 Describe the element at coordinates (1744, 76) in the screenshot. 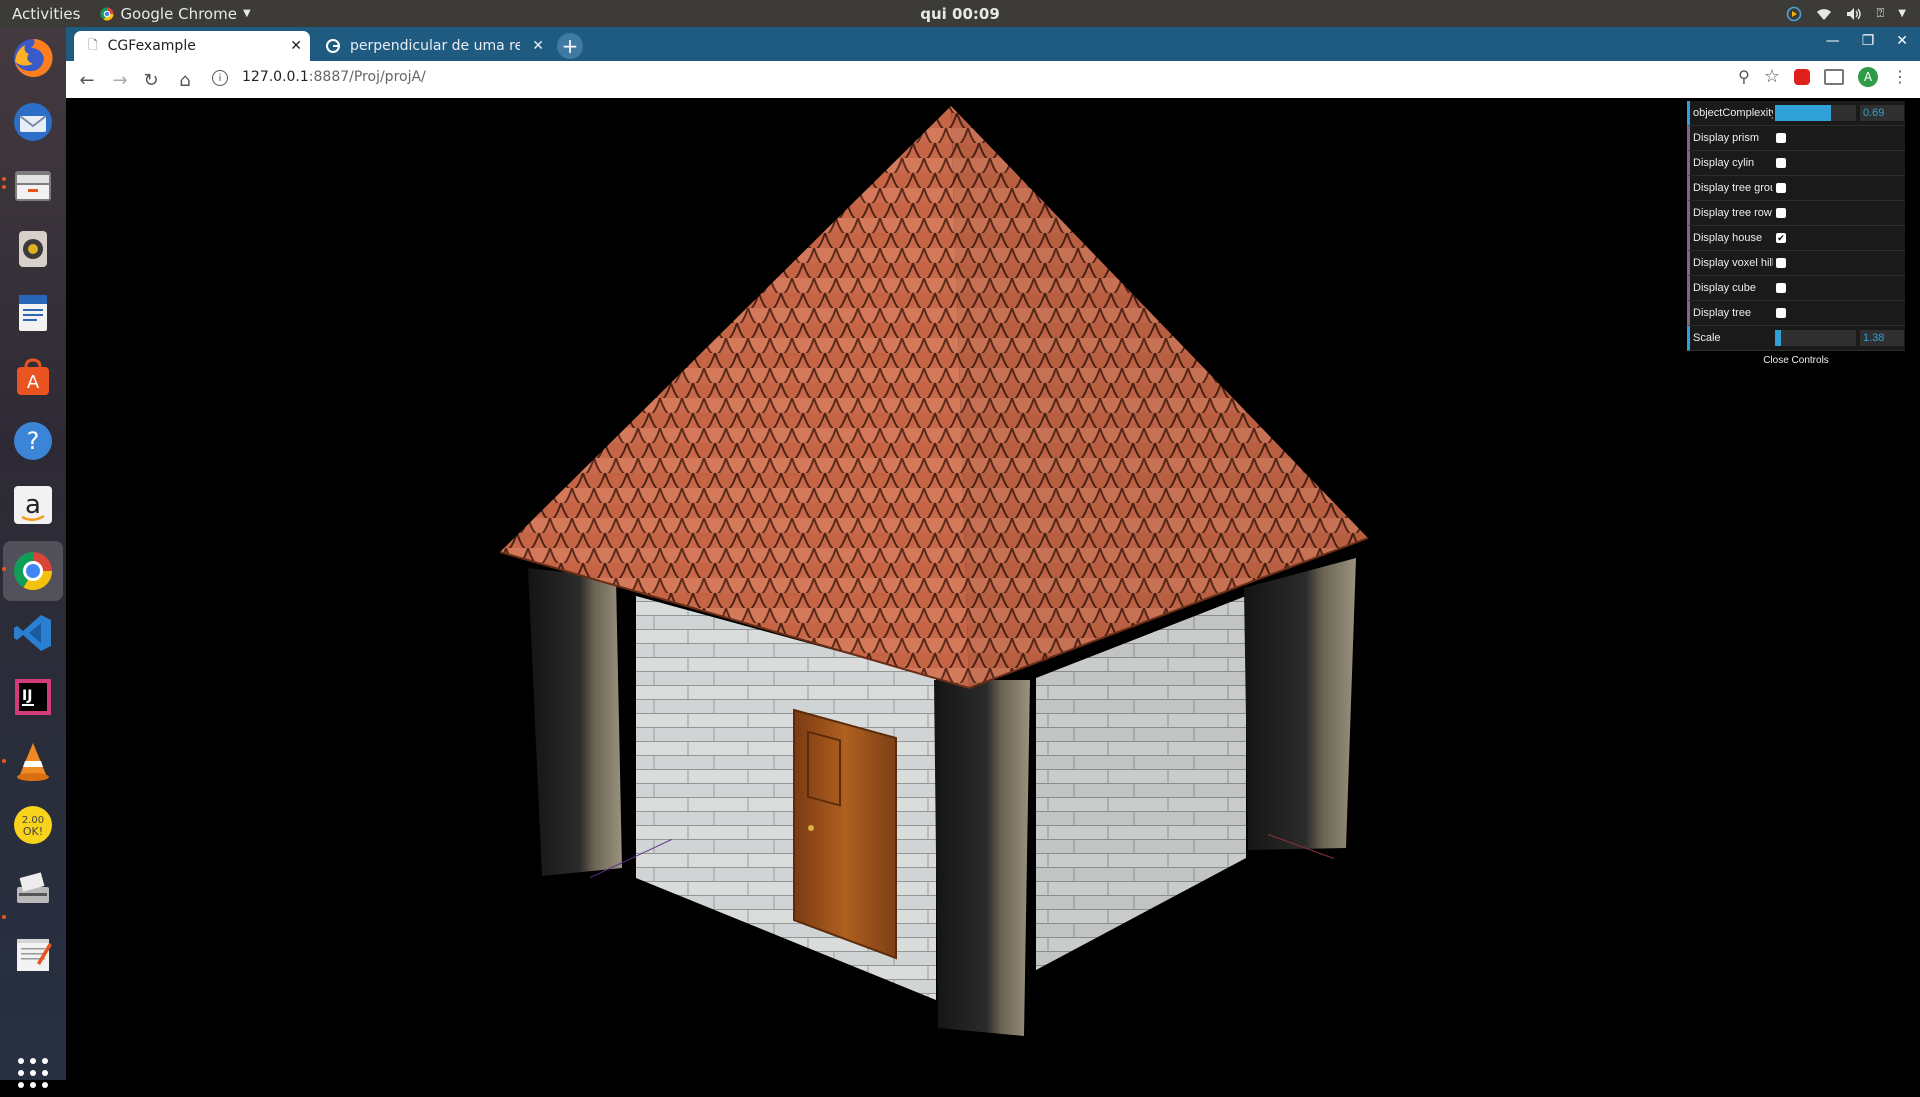

I see `zoom-icon: ⚲` at that location.